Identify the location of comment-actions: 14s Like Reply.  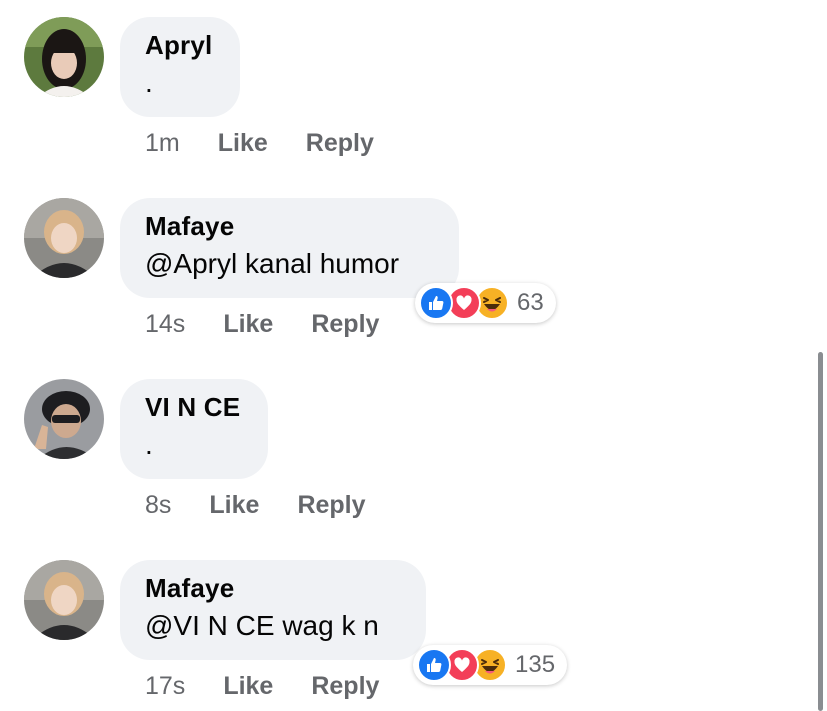
(262, 324).